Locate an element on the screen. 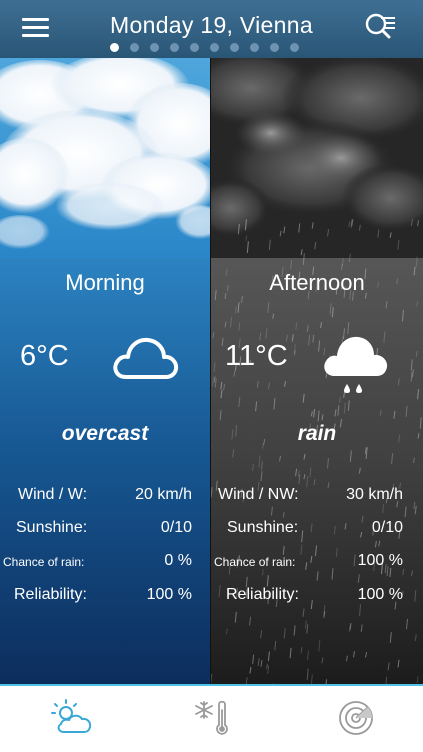 Image resolution: width=423 pixels, height=752 pixels. afternoon-reliability-row: Reliability: 100 % is located at coordinates (317, 597).